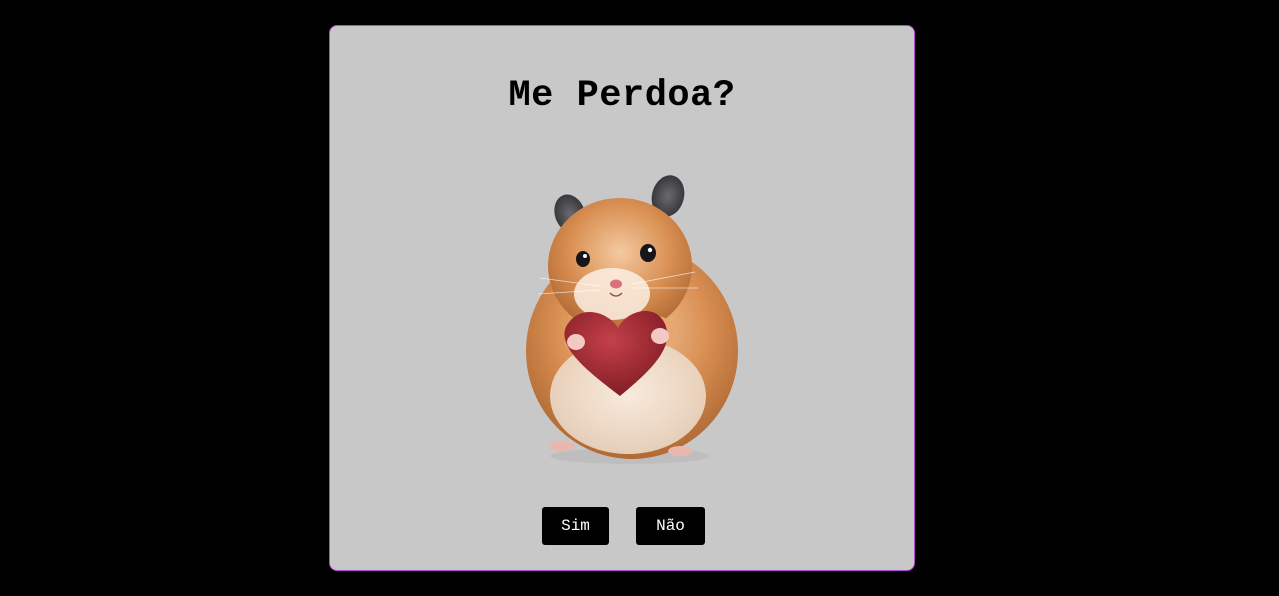 The height and width of the screenshot is (596, 1279). What do you see at coordinates (575, 526) in the screenshot?
I see `yes-button: Sim` at bounding box center [575, 526].